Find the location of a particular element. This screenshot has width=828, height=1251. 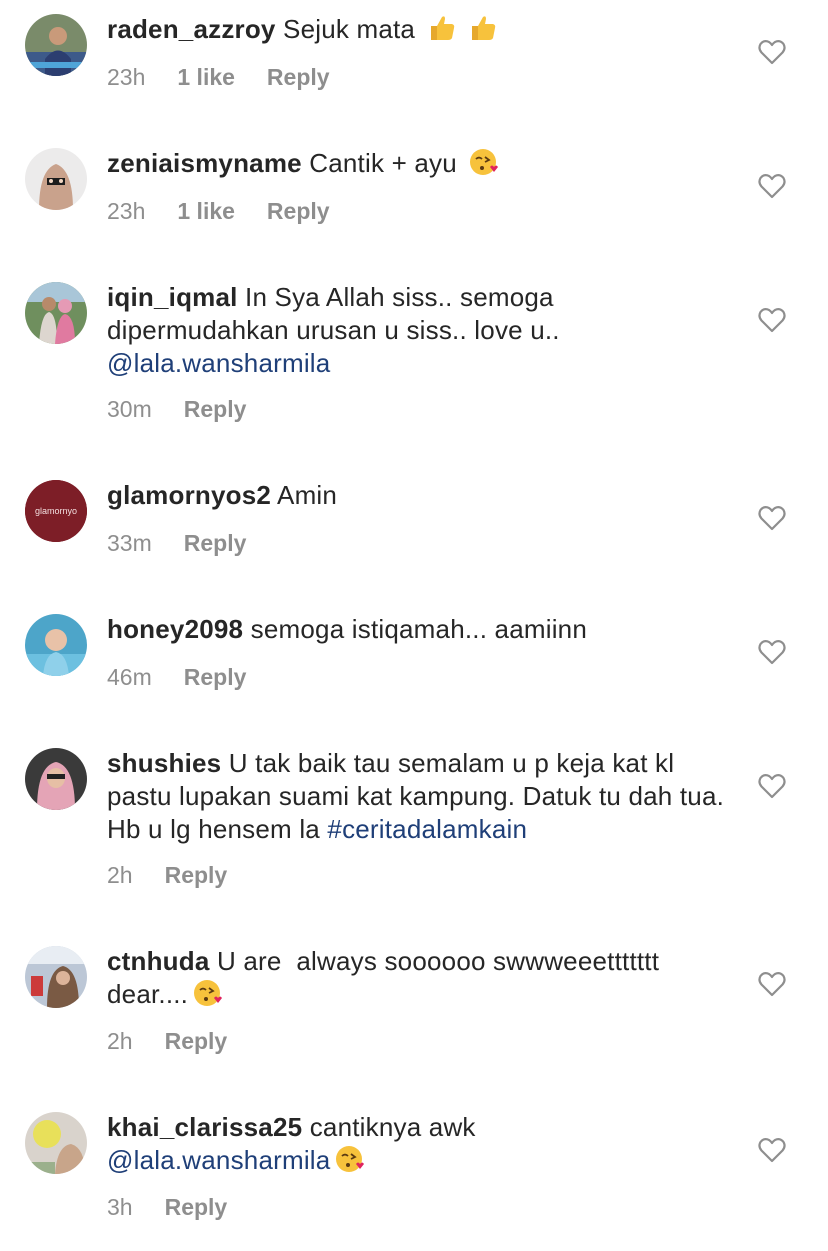

comment-username: glamornyos2 is located at coordinates (189, 495).